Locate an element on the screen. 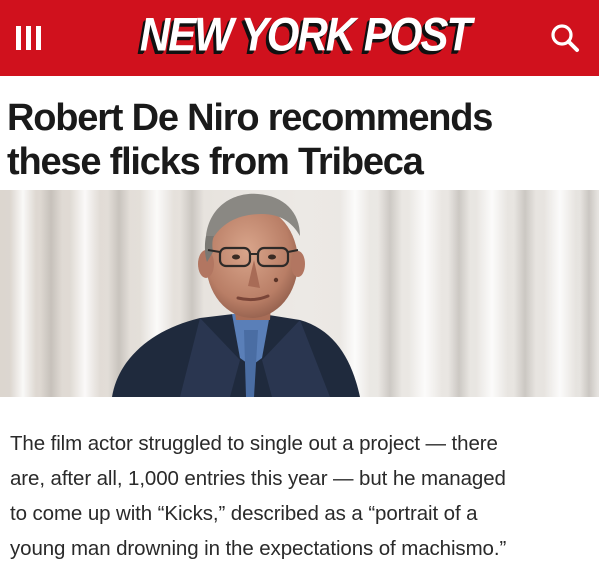  site-logo-text: NEW YORK POST is located at coordinates (305, 34).